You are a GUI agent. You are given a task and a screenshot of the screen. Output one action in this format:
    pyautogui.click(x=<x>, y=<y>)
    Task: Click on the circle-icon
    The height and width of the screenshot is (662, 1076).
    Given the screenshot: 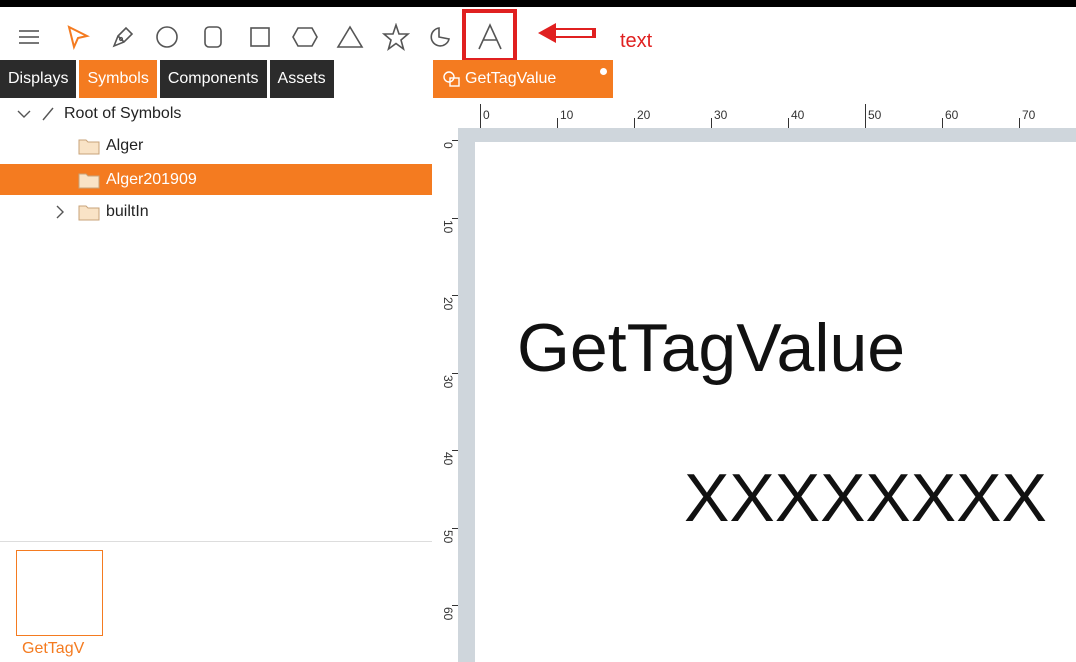 What is the action you would take?
    pyautogui.click(x=167, y=37)
    